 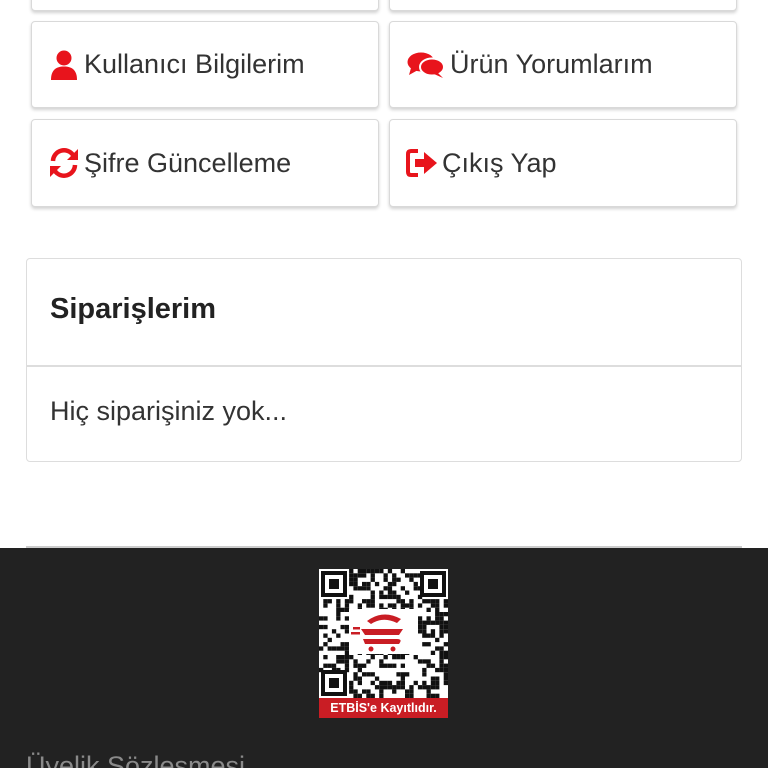 I want to click on comments-icon, so click(x=426, y=65).